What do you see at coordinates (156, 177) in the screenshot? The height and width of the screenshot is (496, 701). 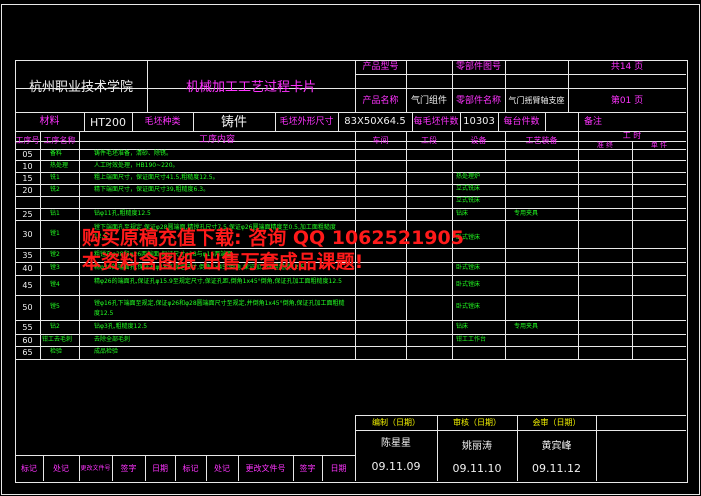 I see `row-content: 粗上端面尺寸，保证面尺寸41.5,粗糙度12.5。` at bounding box center [156, 177].